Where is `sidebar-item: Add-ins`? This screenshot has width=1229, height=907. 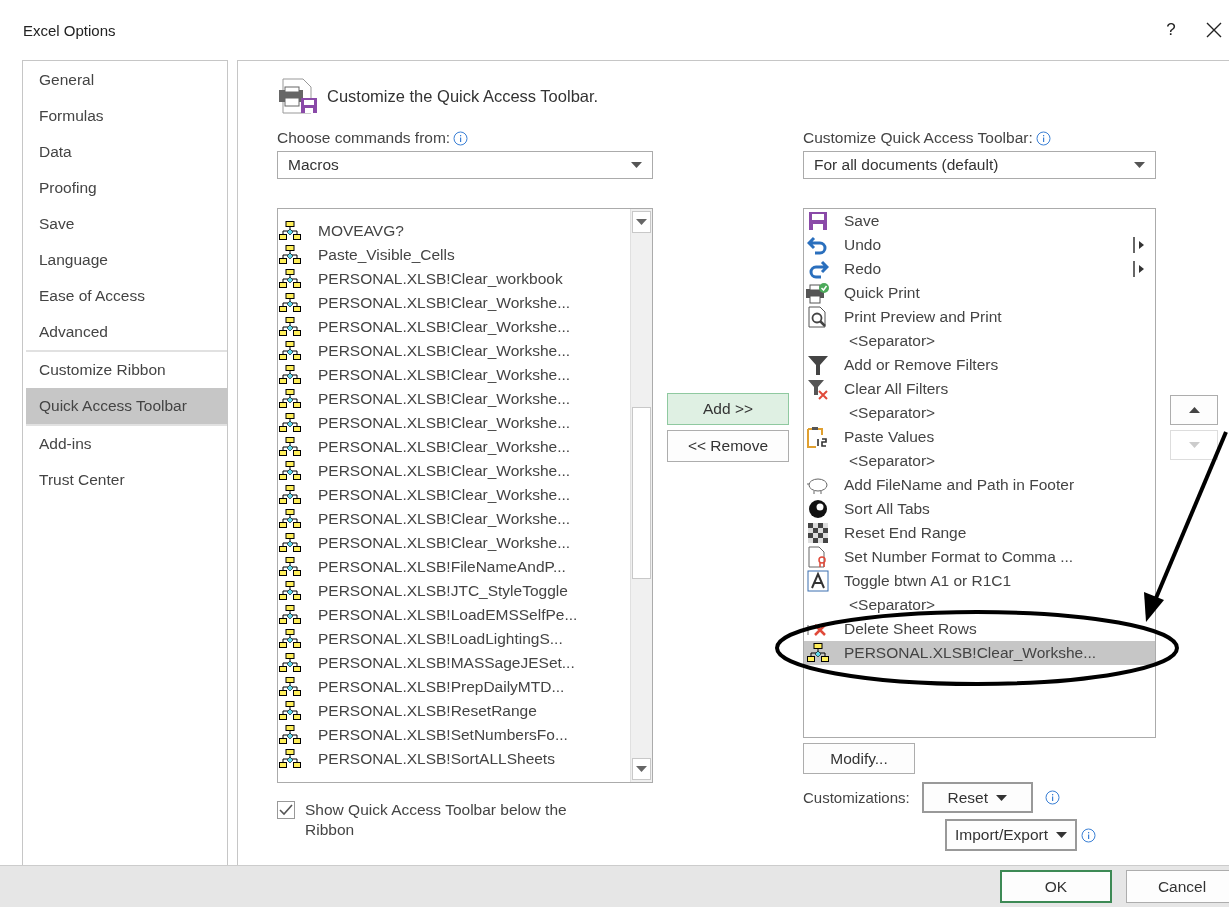
sidebar-item: Add-ins is located at coordinates (126, 444).